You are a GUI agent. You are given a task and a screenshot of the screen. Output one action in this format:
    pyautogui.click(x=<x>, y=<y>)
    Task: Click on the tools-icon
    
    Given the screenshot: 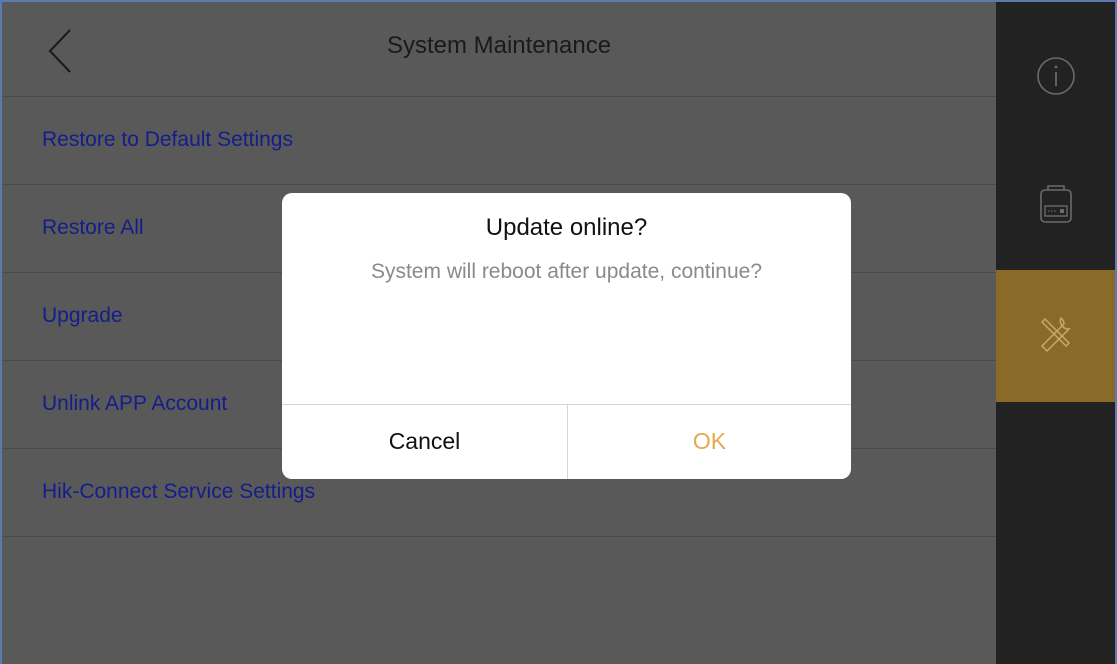 What is the action you would take?
    pyautogui.click(x=1055, y=334)
    